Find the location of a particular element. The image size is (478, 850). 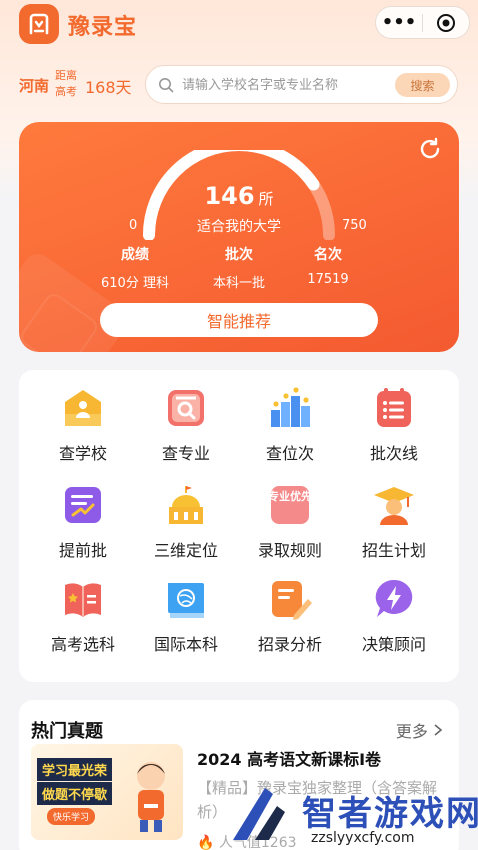

app-header: 豫录宝 ••• is located at coordinates (239, 28).